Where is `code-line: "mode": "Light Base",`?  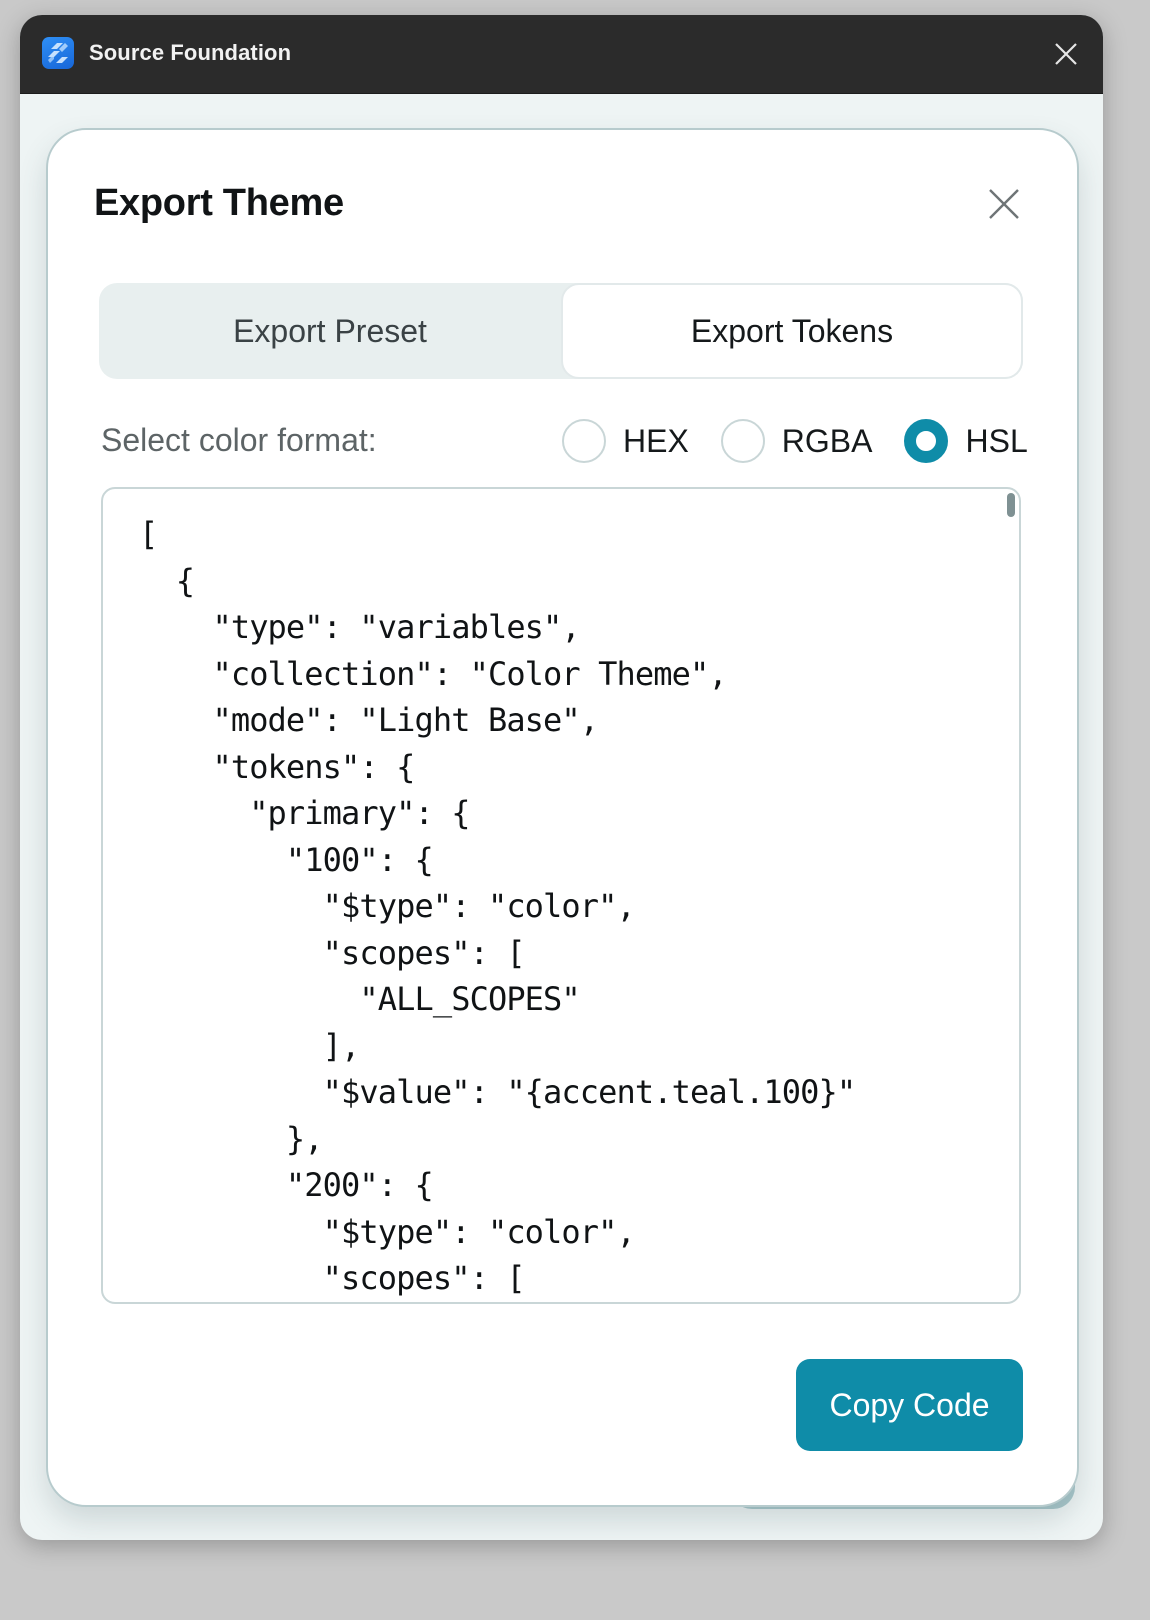
code-line: "mode": "Light Base", is located at coordinates (369, 720).